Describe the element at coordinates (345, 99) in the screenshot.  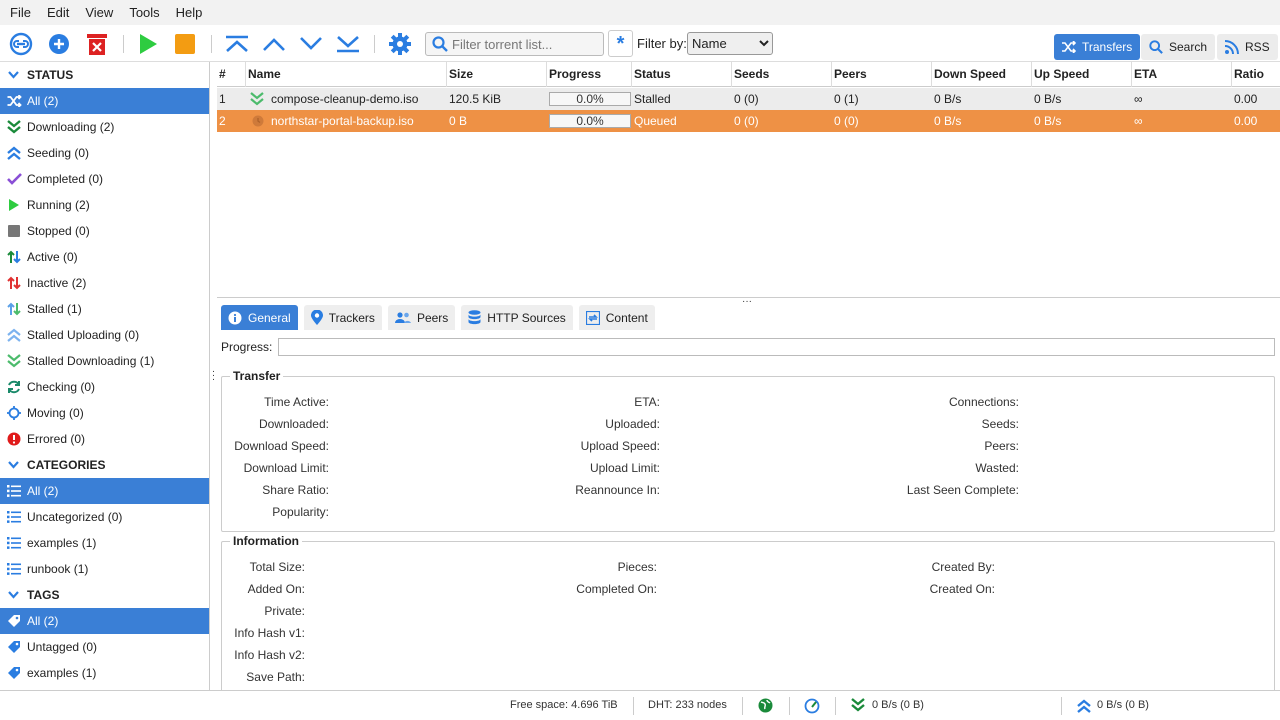
I see `torrent-name: compose-cleanup-demo.iso` at that location.